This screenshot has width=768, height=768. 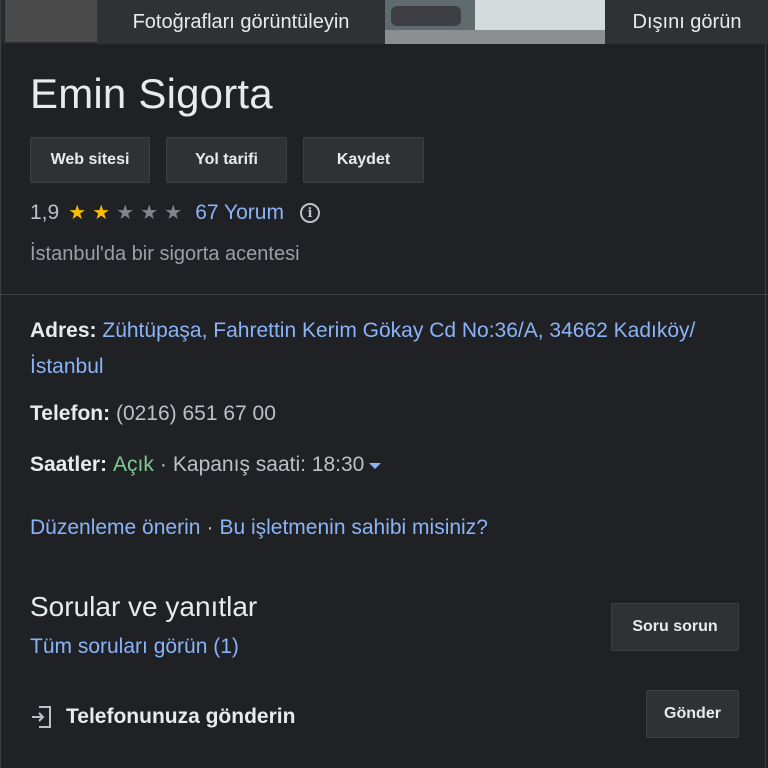 I want to click on business-name: Emin Sigorta, so click(x=151, y=93).